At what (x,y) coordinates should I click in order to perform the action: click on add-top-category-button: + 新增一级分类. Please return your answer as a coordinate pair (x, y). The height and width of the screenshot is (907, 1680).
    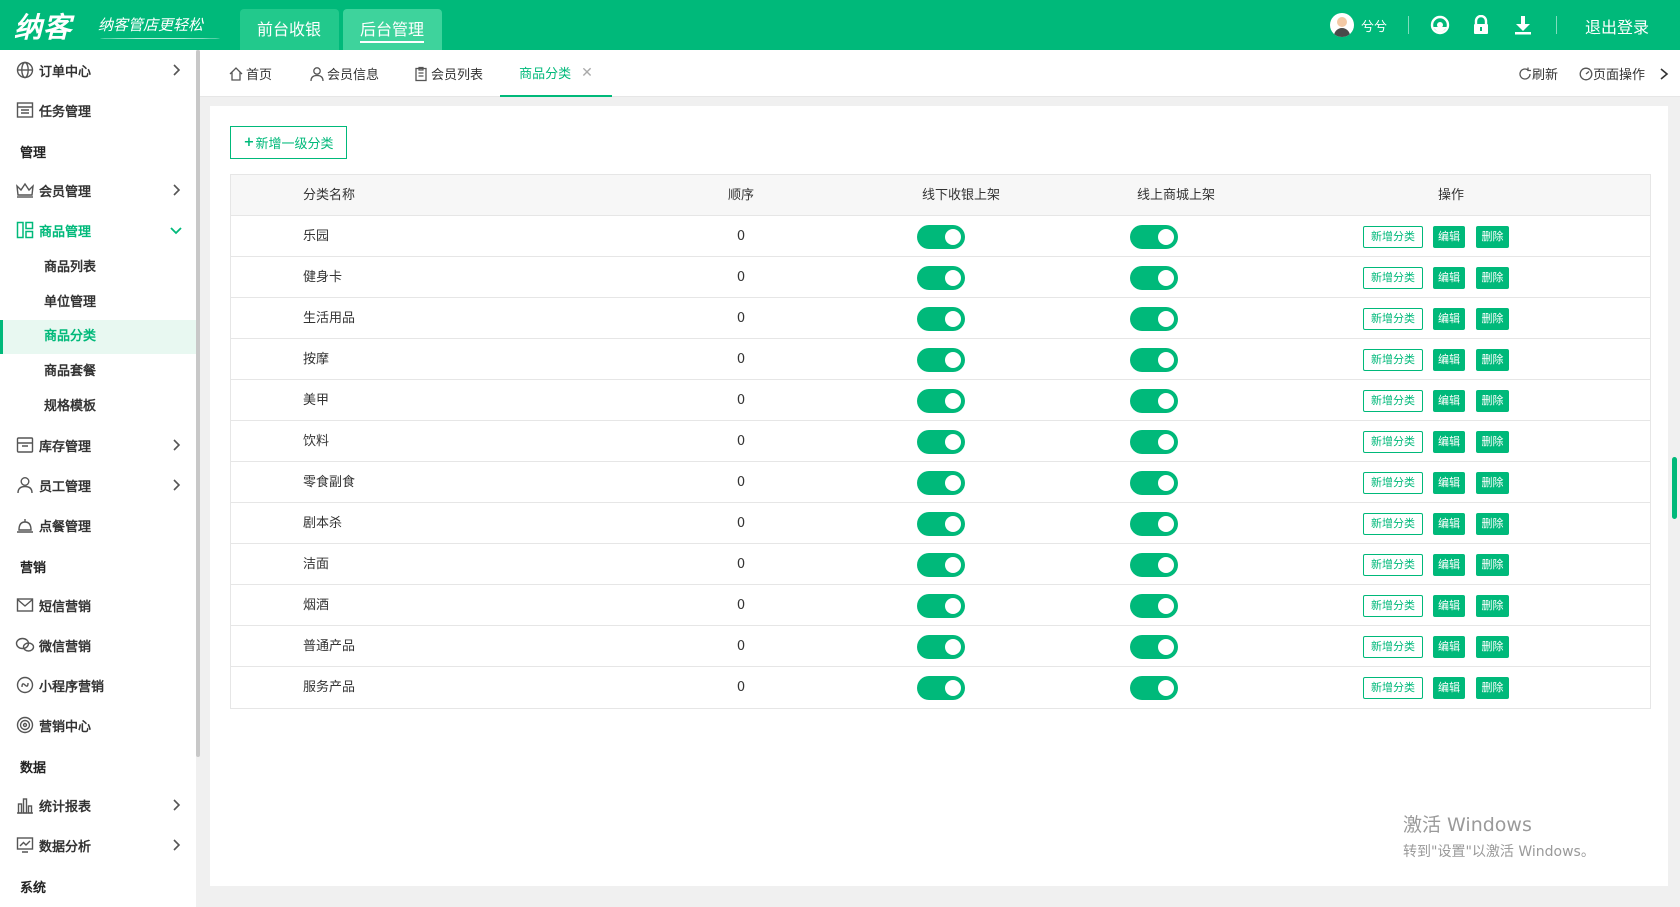
    Looking at the image, I should click on (288, 142).